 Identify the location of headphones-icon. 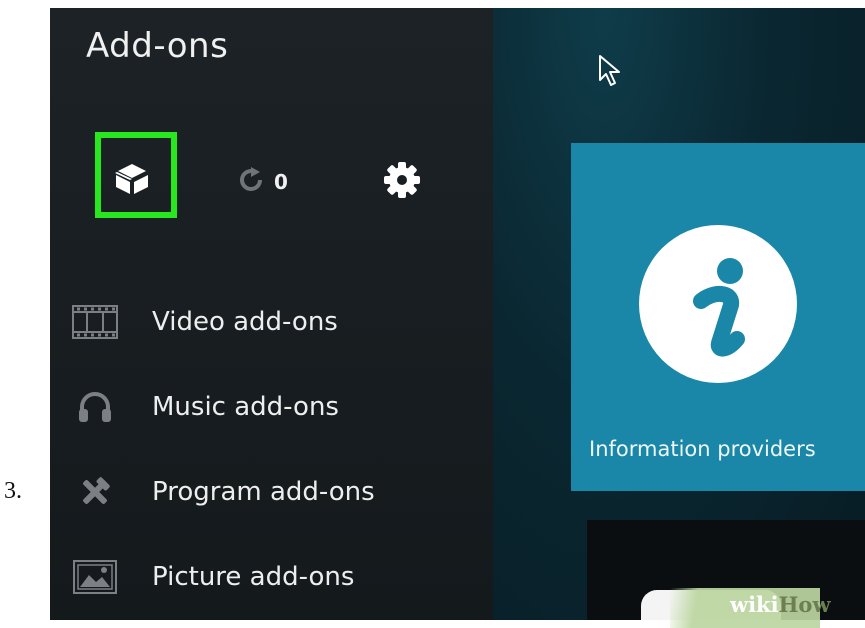
(95, 407).